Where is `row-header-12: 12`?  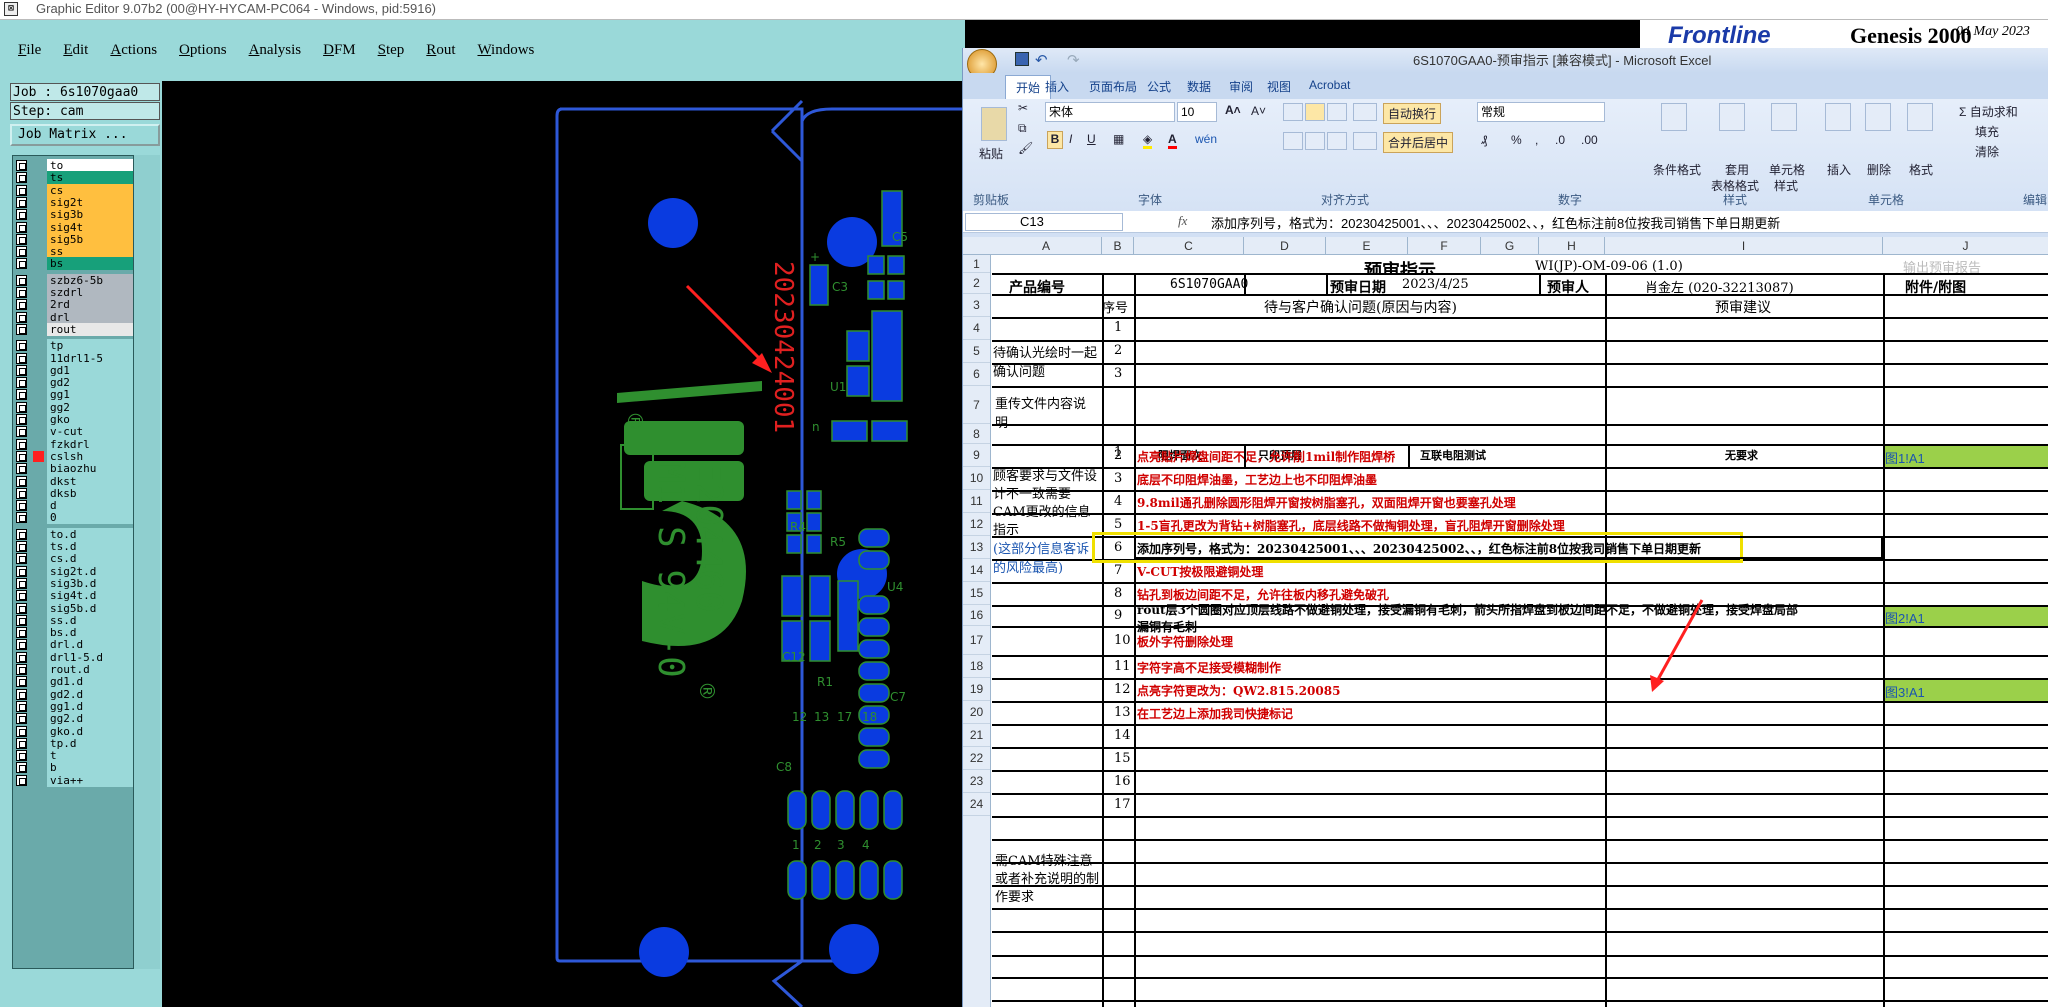
row-header-12: 12 is located at coordinates (976, 524).